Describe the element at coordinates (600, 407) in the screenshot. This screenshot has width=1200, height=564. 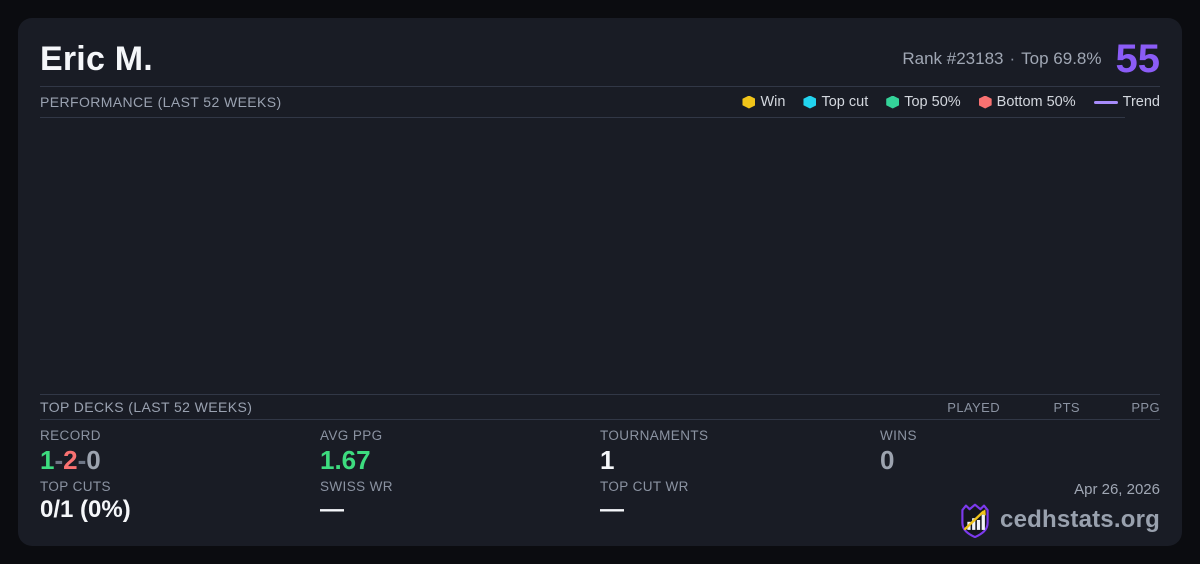
I see `top-decks-header-row: TOP DECKS (LAST 52 WEEKS) PLAYED PTS PPG` at that location.